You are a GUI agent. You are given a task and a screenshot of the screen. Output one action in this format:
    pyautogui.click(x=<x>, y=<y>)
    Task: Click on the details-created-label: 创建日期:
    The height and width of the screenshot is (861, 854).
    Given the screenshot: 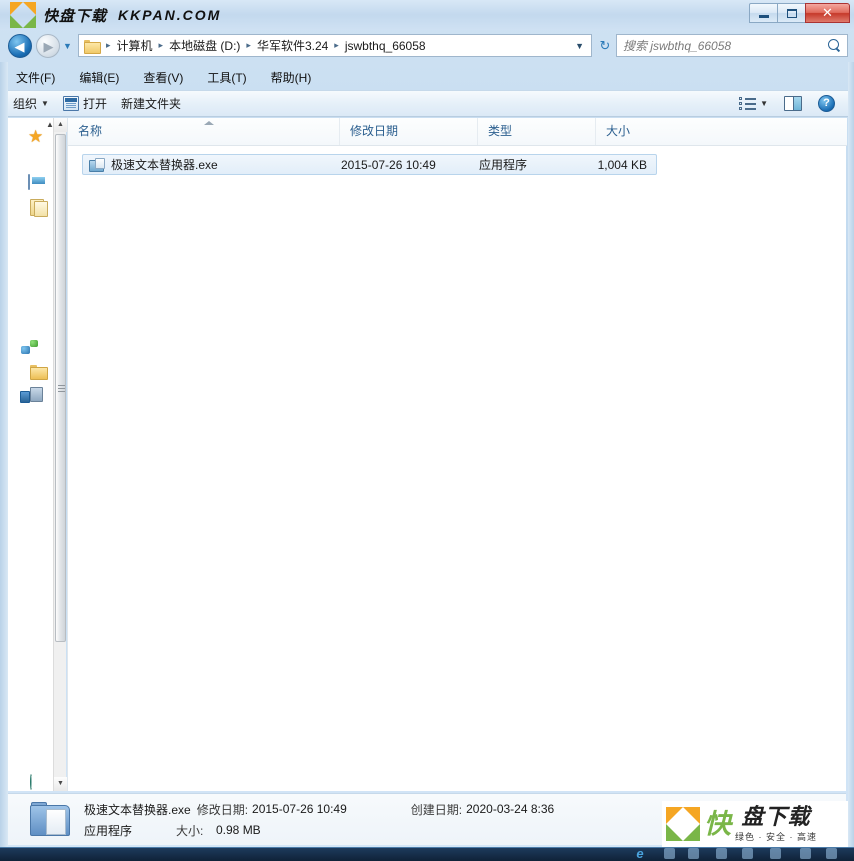 What is the action you would take?
    pyautogui.click(x=436, y=809)
    